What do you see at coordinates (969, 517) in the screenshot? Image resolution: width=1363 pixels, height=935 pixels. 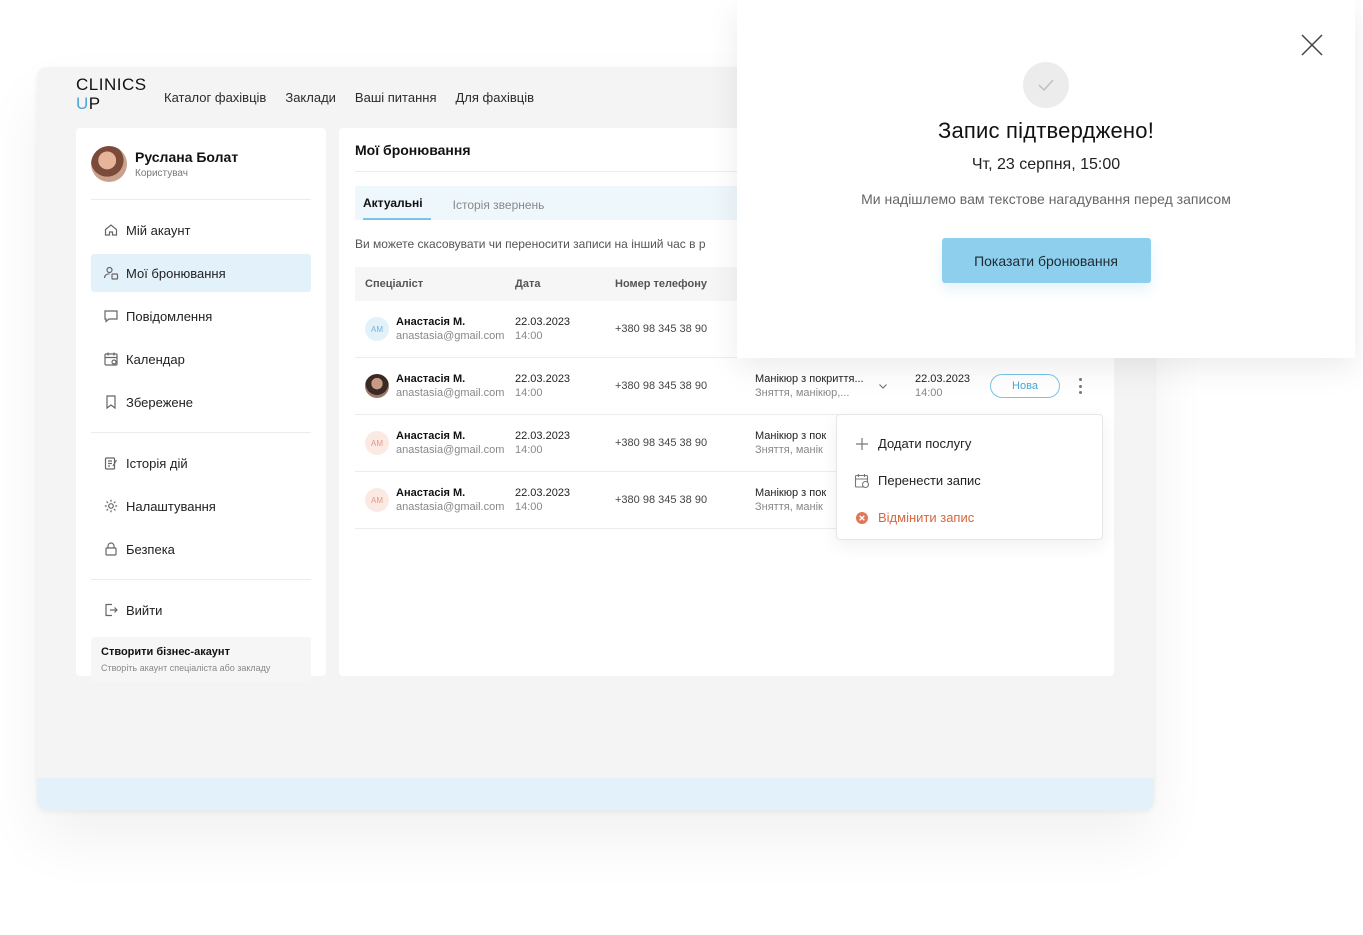 I see `menu-item-cancel-booking: Відмінити запис` at bounding box center [969, 517].